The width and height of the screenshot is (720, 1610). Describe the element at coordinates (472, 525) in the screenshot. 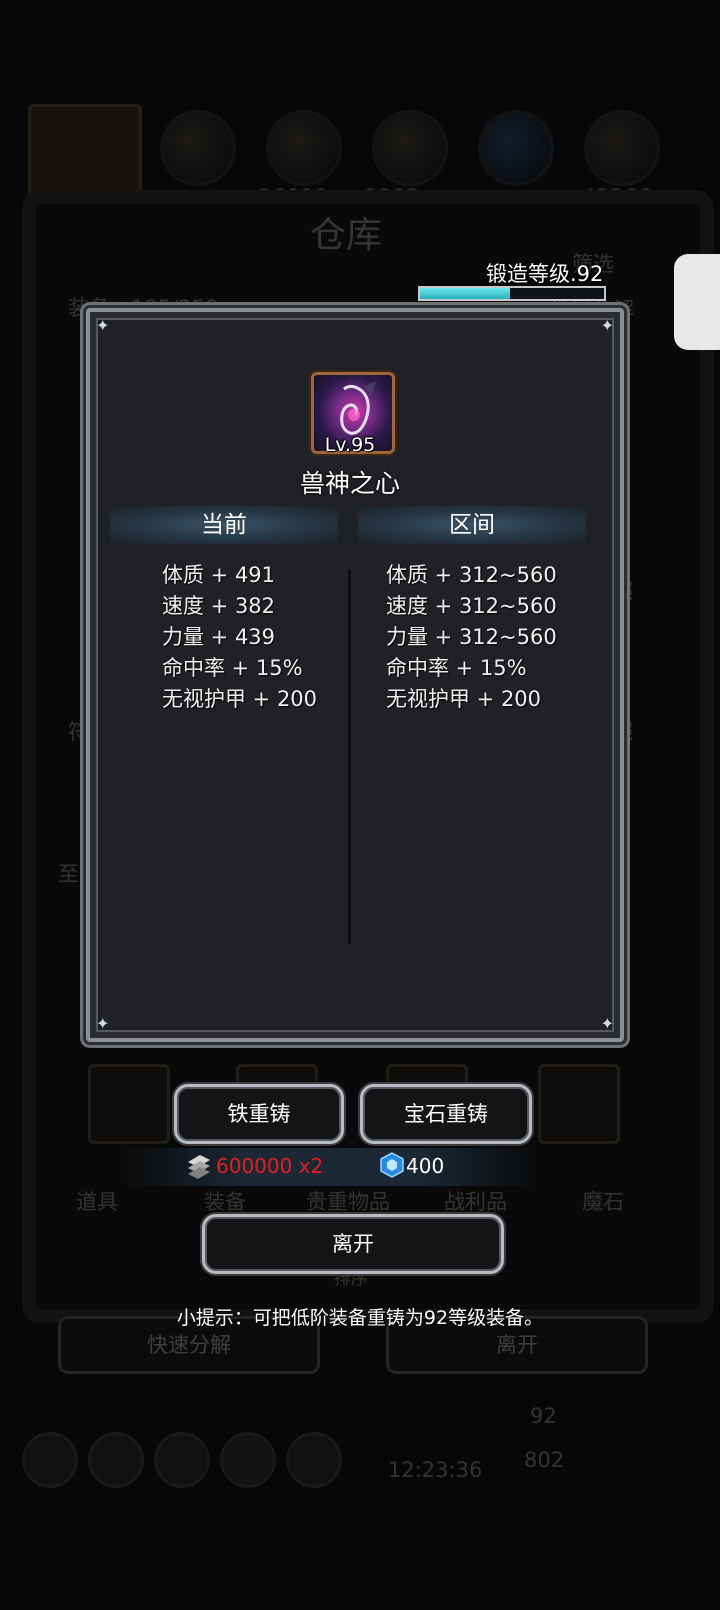

I see `range-stats-header: 区间` at that location.